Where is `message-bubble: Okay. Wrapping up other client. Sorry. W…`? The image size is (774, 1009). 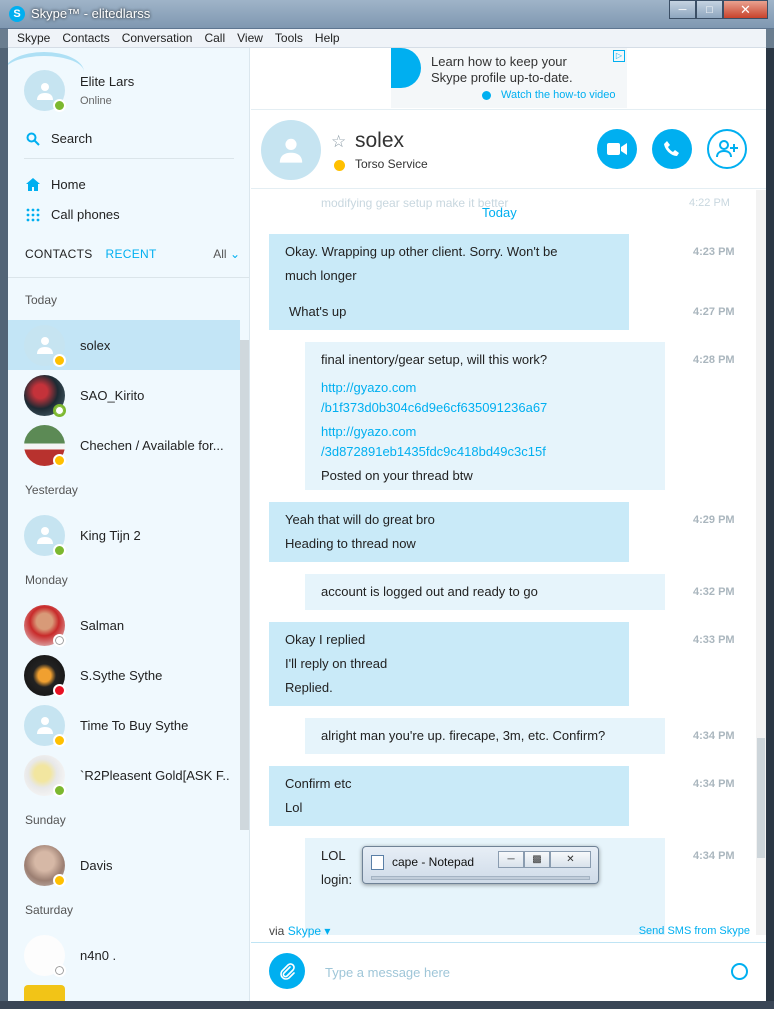 message-bubble: Okay. Wrapping up other client. Sorry. W… is located at coordinates (449, 264).